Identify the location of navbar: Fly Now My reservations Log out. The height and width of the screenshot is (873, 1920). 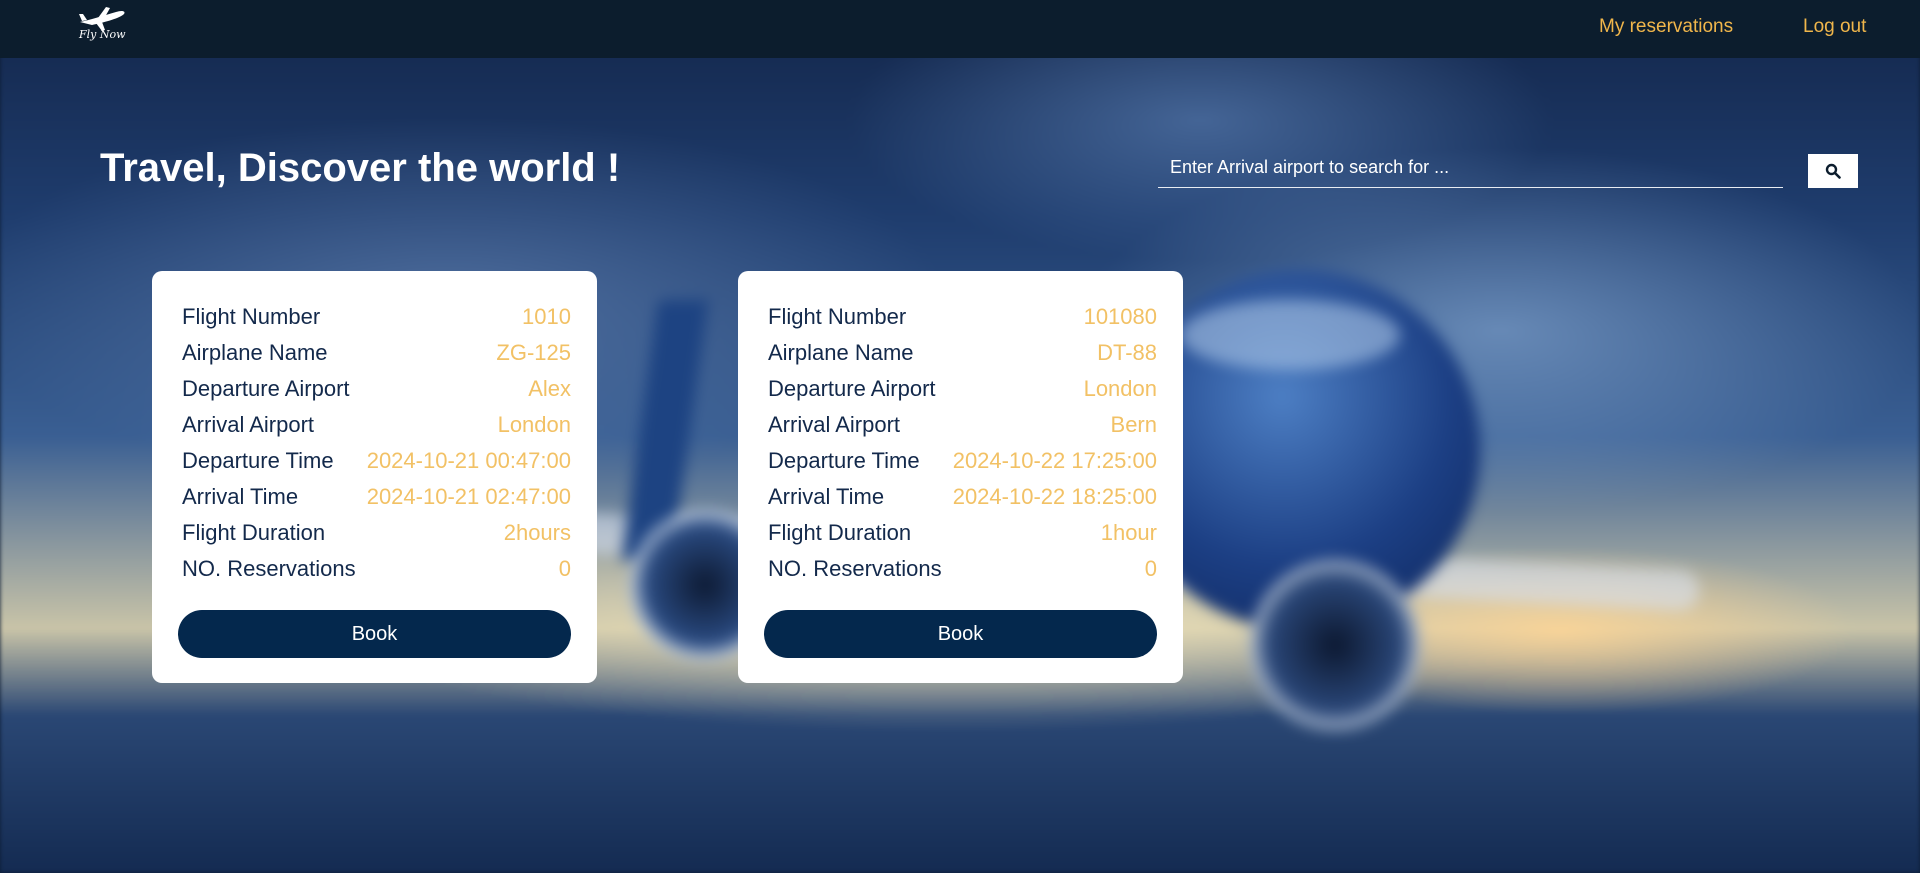
(960, 29).